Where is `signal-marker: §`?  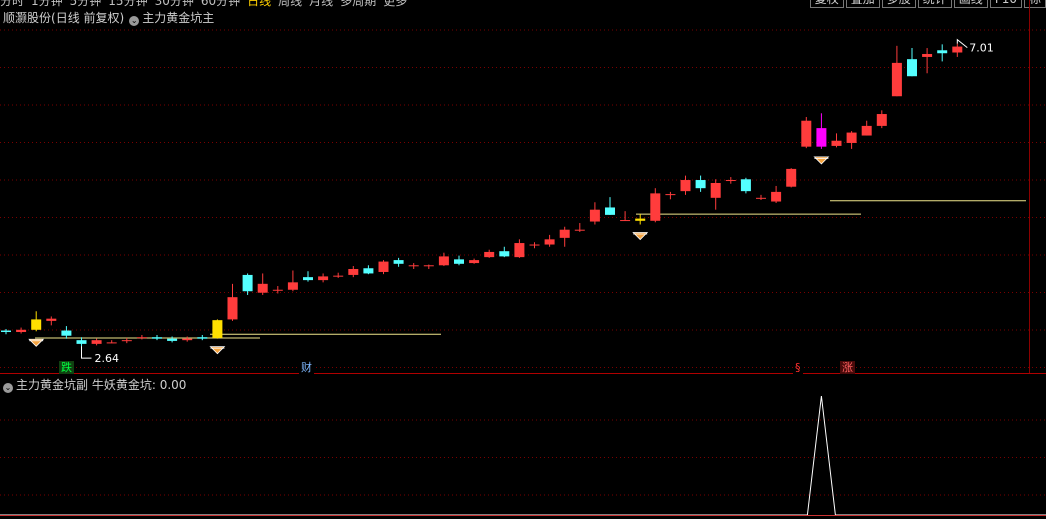 signal-marker: § is located at coordinates (798, 367).